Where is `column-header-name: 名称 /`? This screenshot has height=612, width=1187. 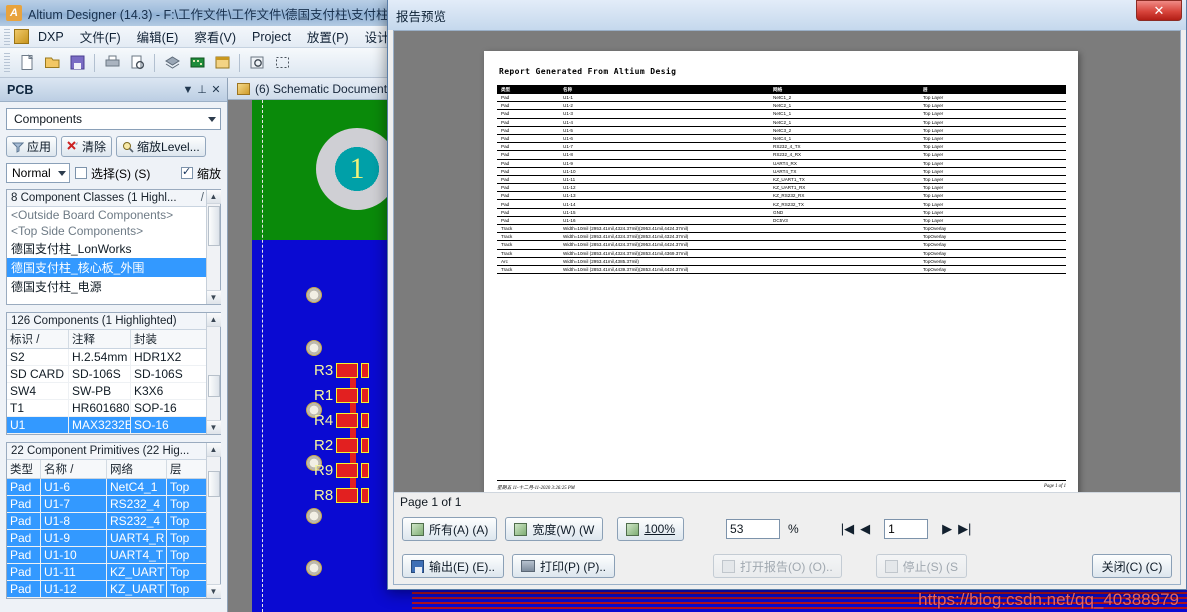
column-header-name: 名称 / is located at coordinates (74, 469).